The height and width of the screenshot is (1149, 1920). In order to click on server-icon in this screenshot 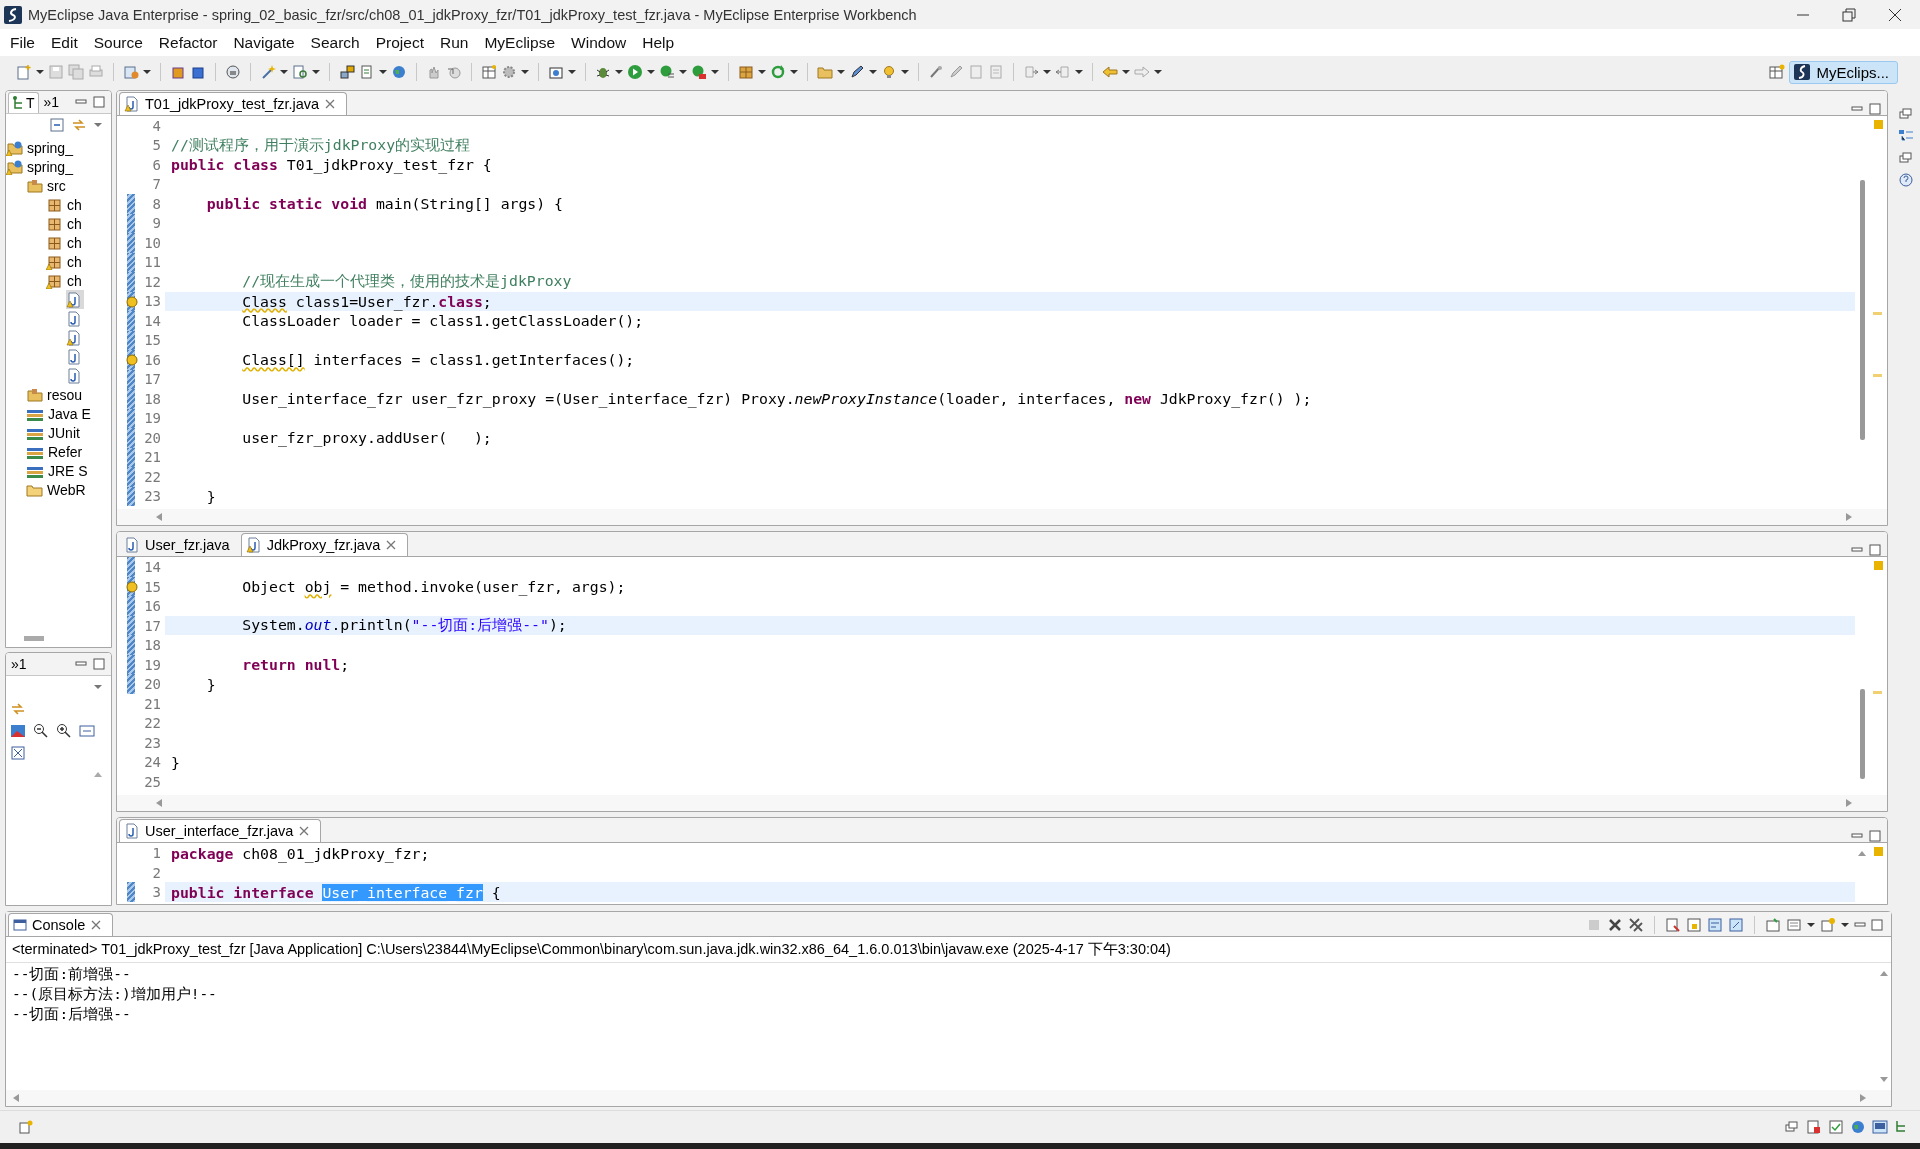, I will do `click(233, 72)`.